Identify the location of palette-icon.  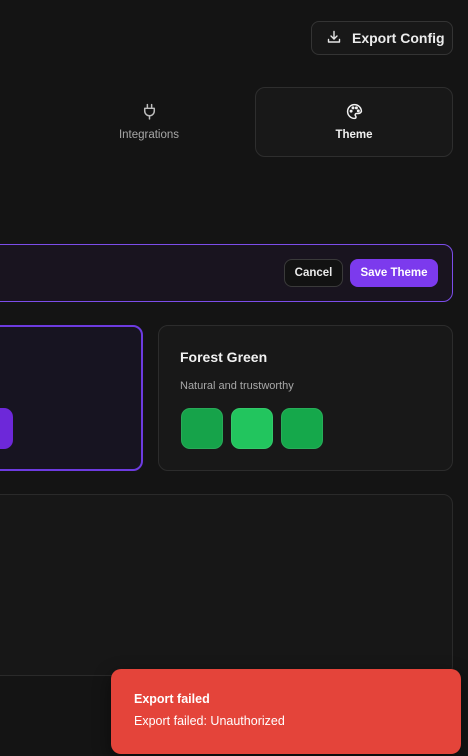
(354, 113).